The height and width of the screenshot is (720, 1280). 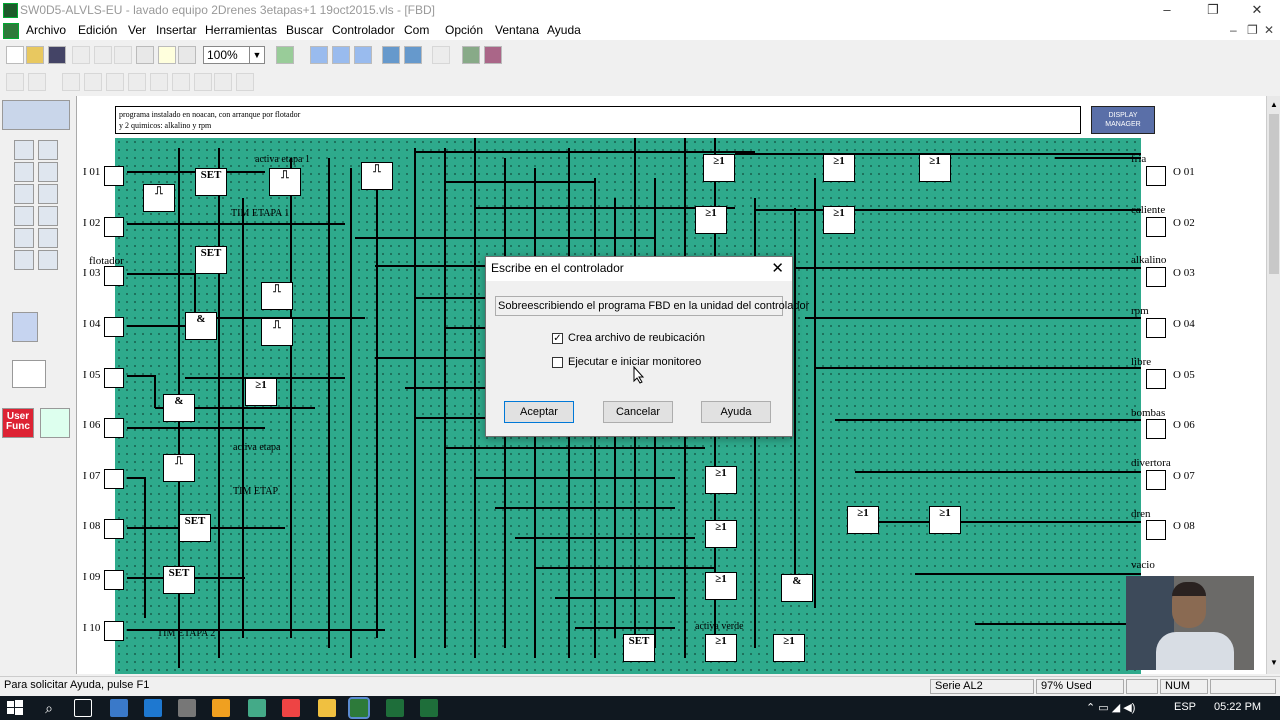 I want to click on inner-restore-button: ❐, so click(x=1252, y=30).